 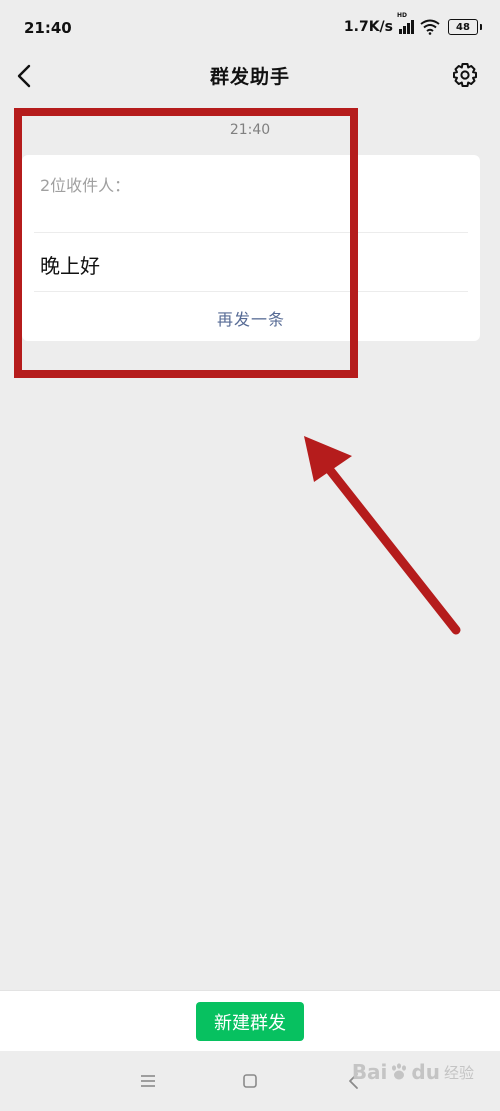 I want to click on gear-icon, so click(x=465, y=75).